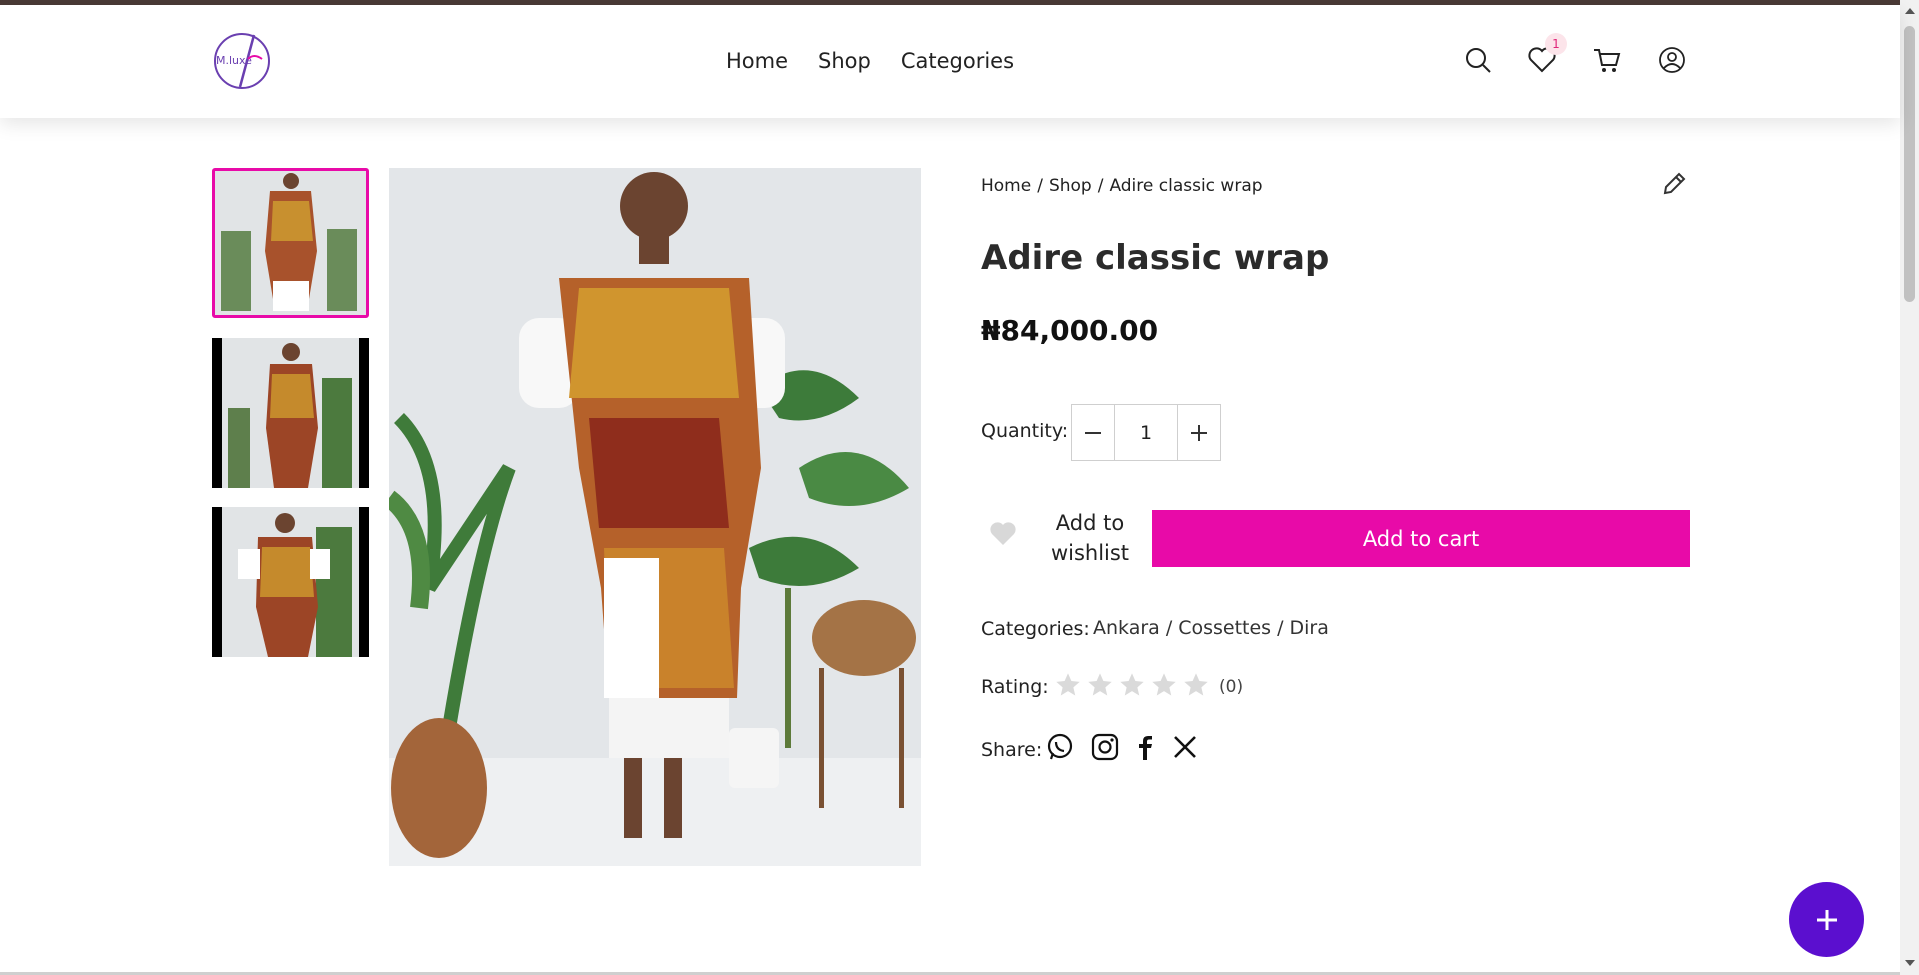 The height and width of the screenshot is (975, 1919). I want to click on scroll-up-arrow-icon, so click(1910, 11).